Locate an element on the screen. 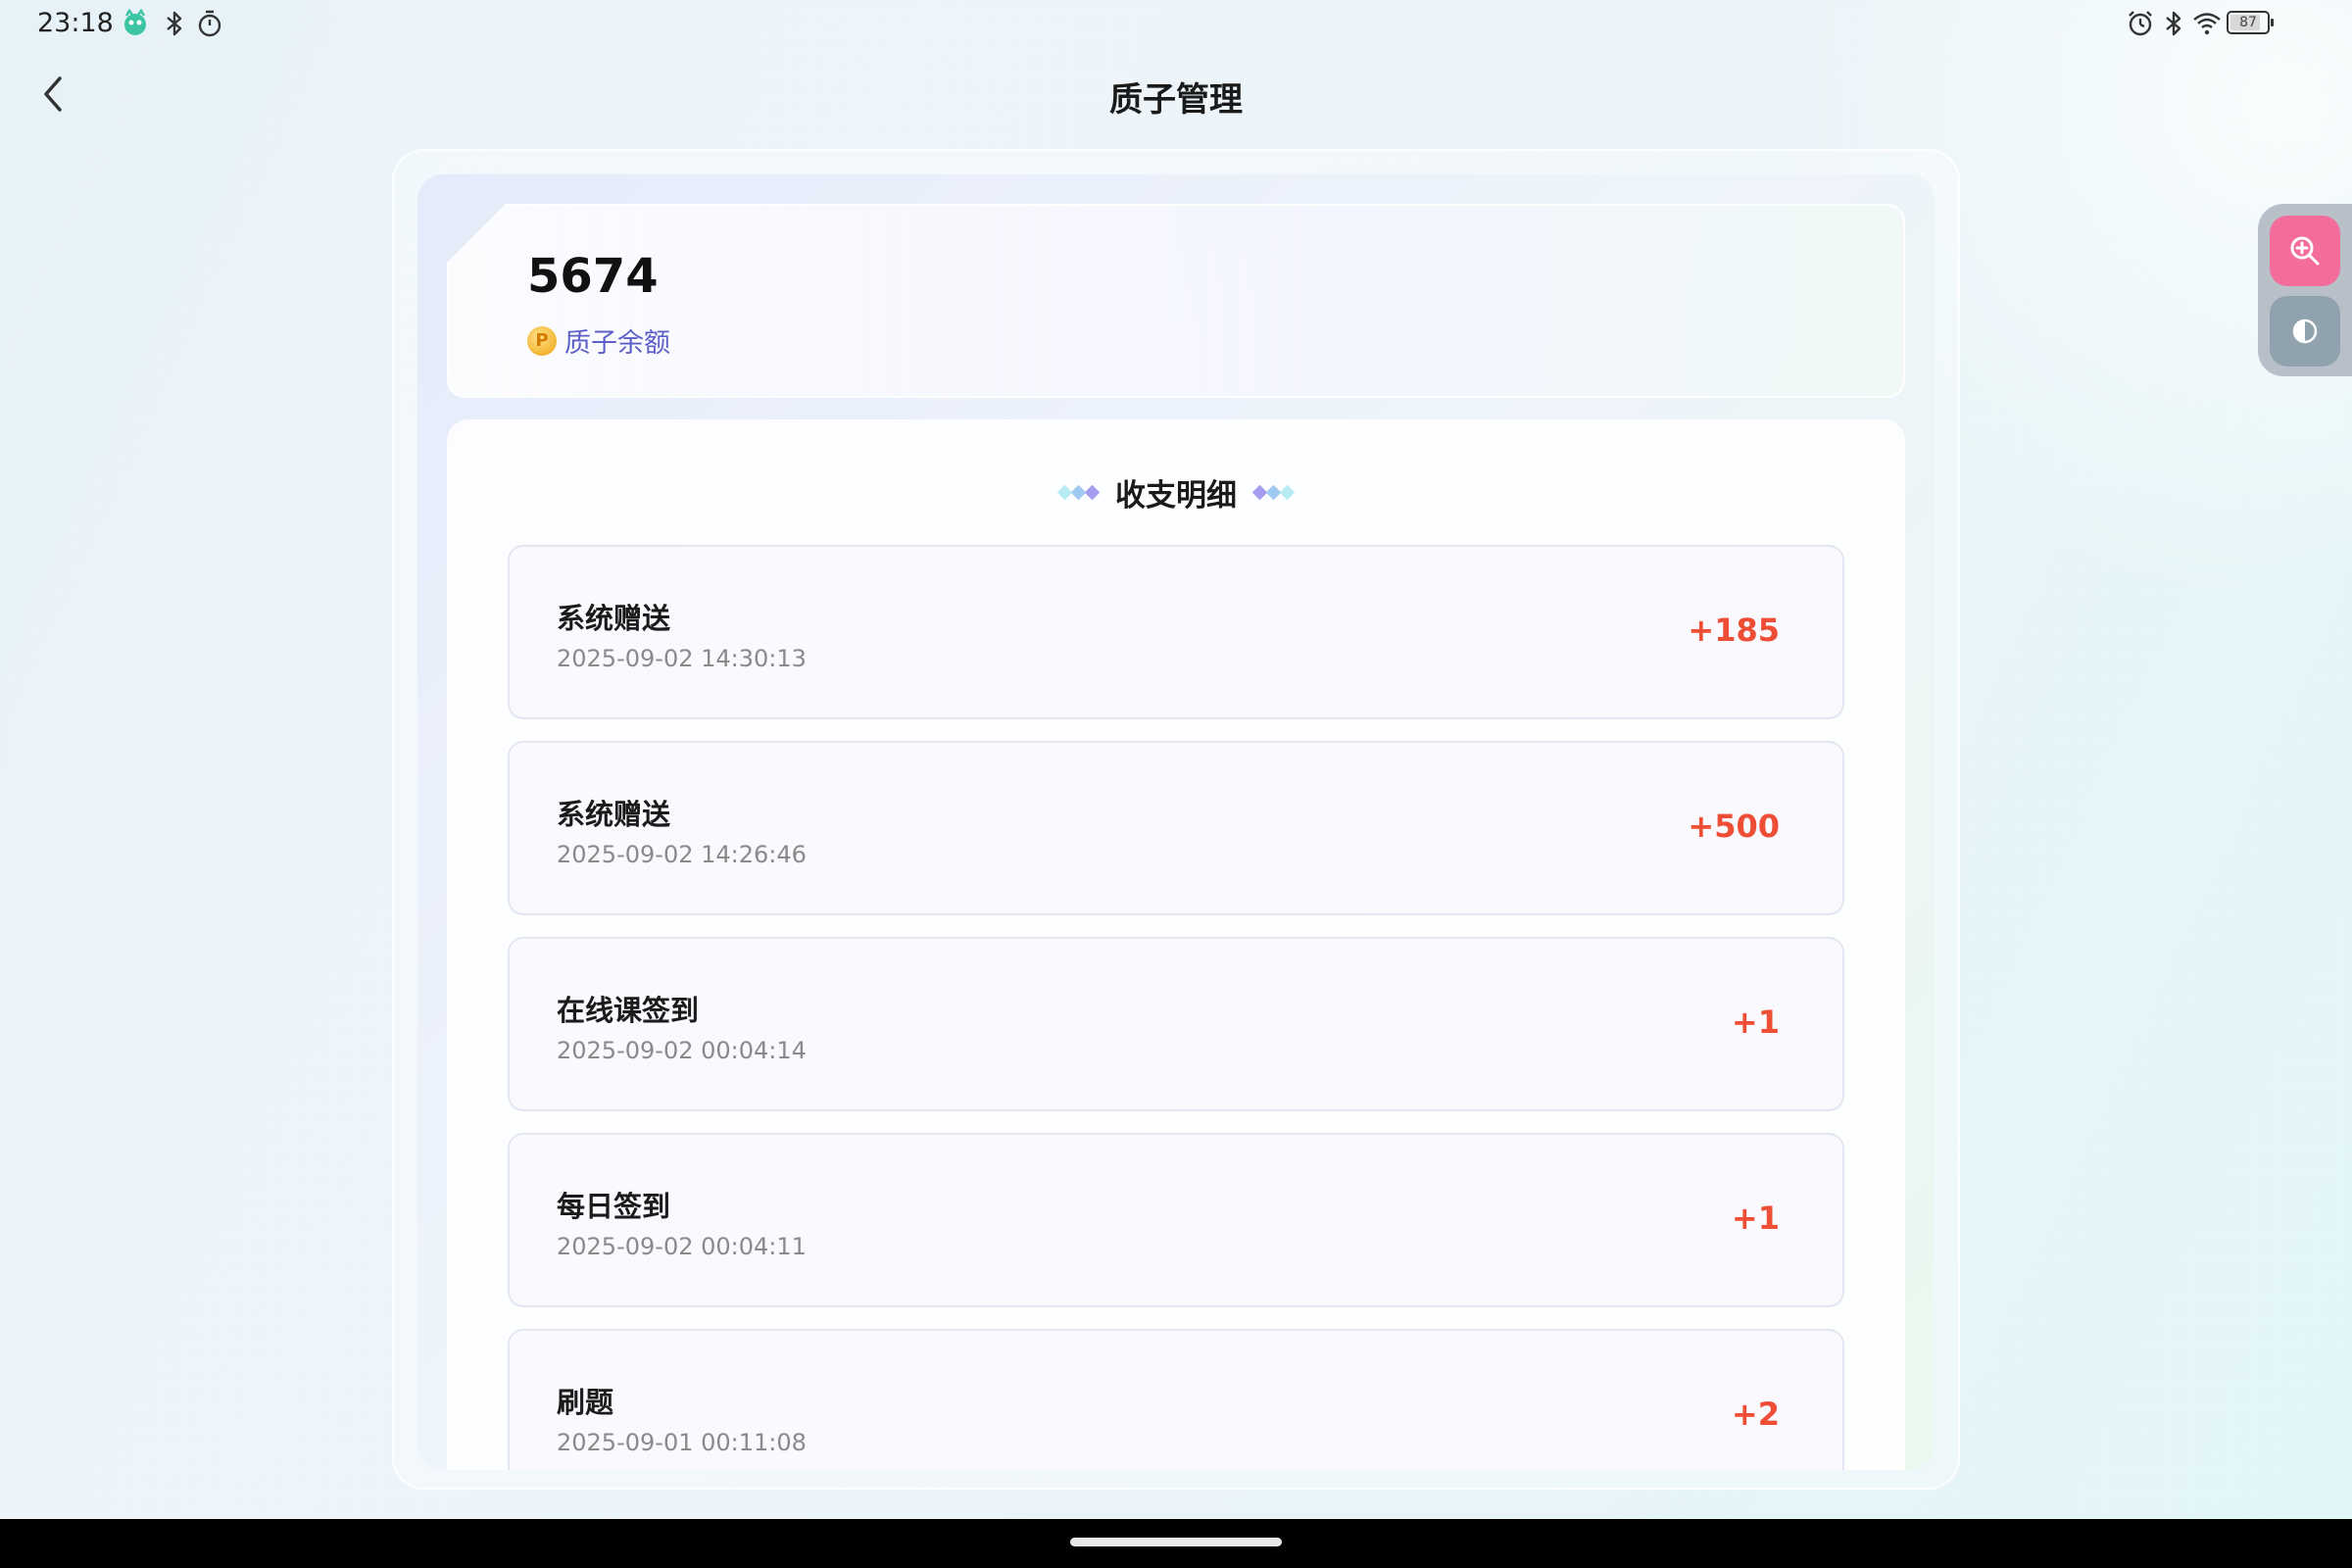  transaction-row: 刷题 2025-09-01 00:11:08 +2 is located at coordinates (1176, 1399).